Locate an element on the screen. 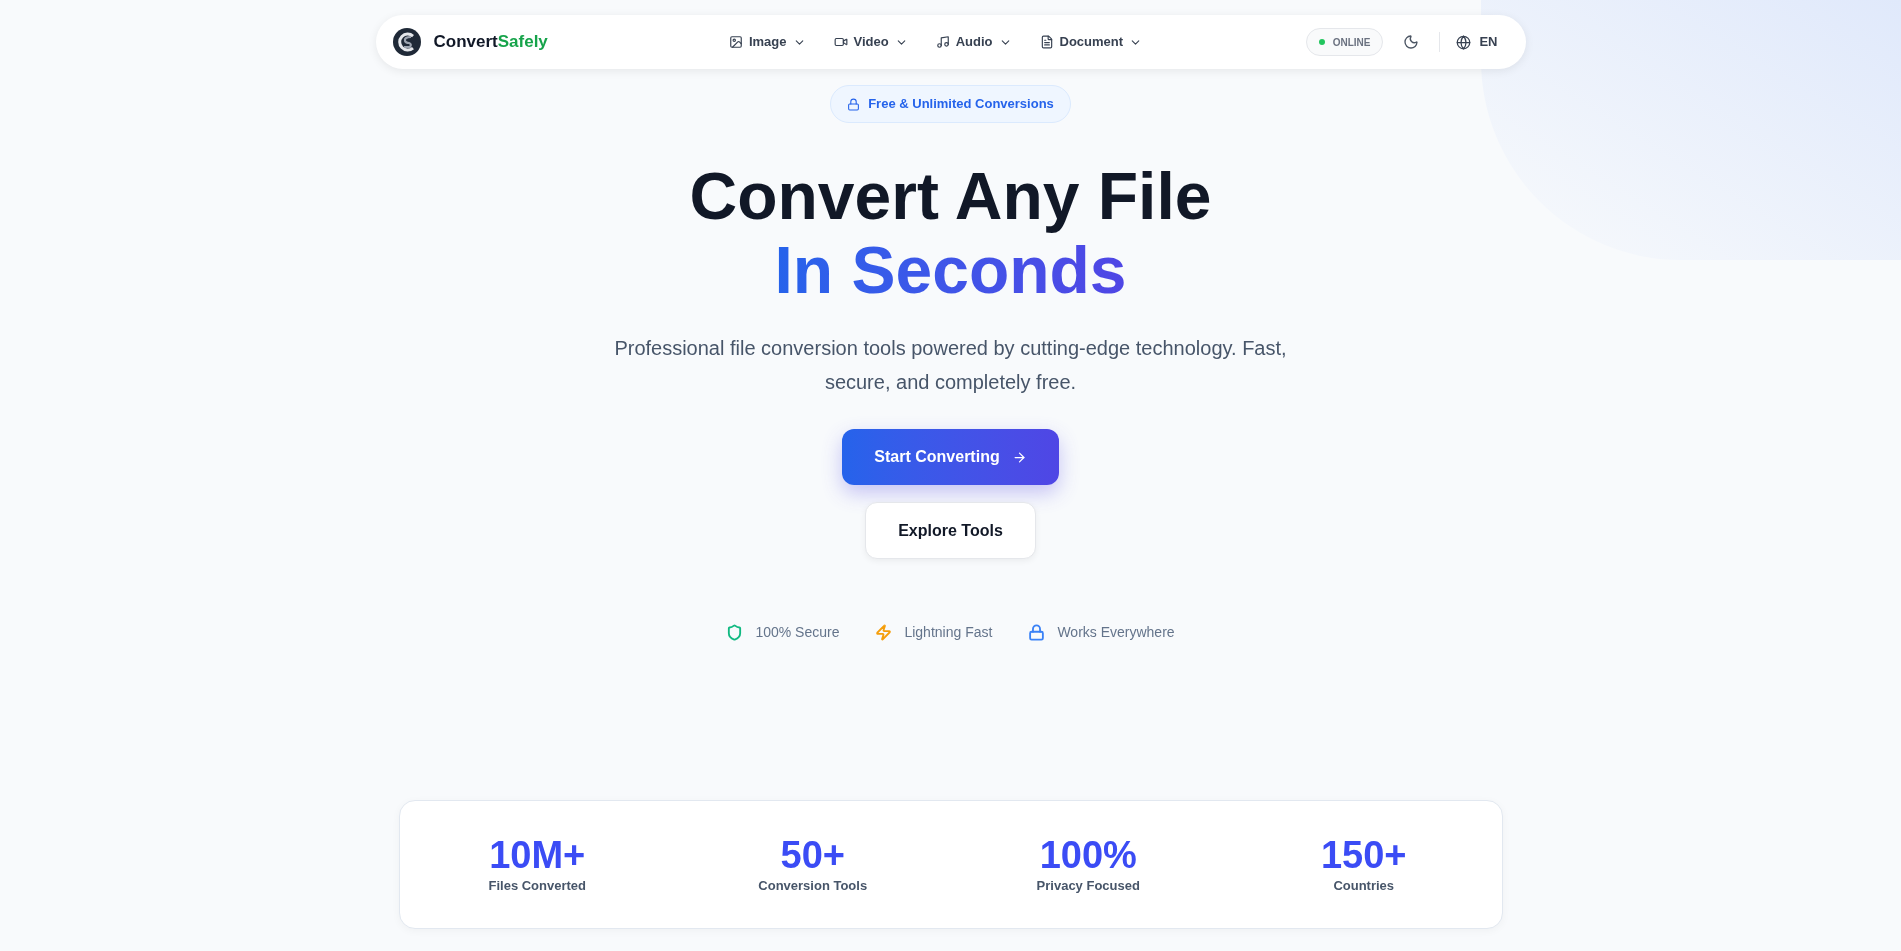 This screenshot has width=1901, height=951. promo-text: Free & Unlimited Conversions is located at coordinates (961, 104).